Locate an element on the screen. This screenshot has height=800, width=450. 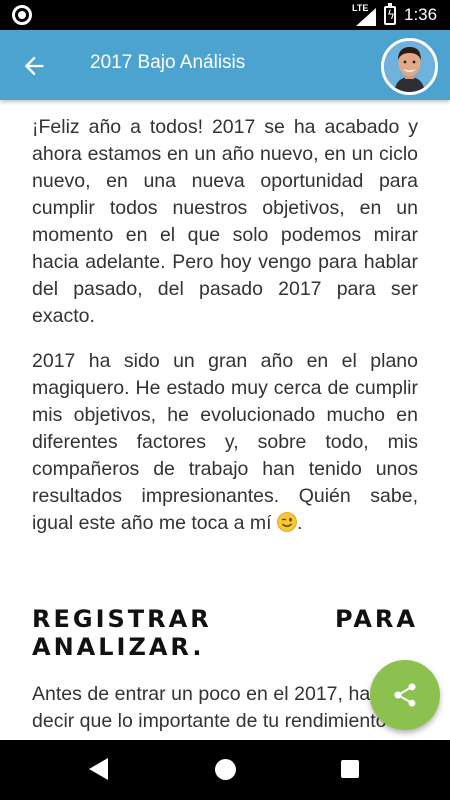
arrow-left-icon is located at coordinates (34, 66).